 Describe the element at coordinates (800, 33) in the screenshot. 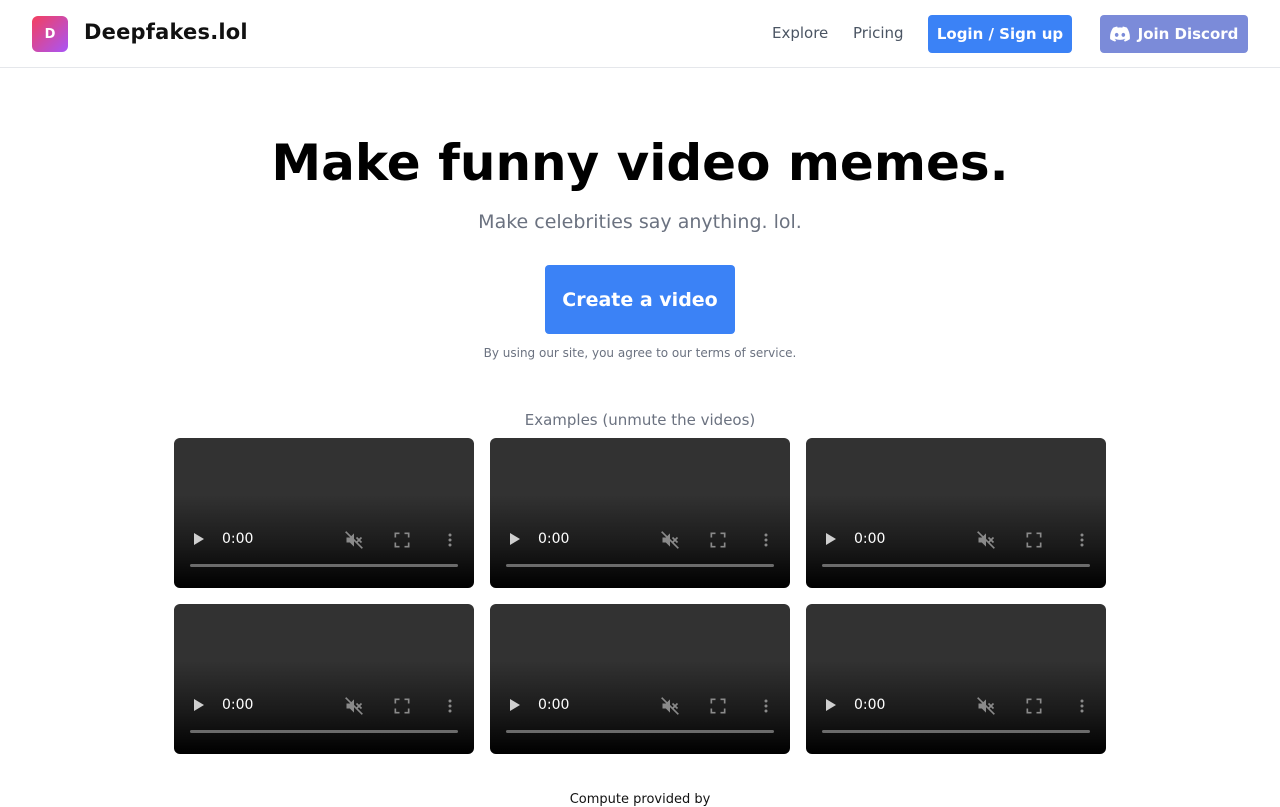

I see `nav-explore-link: Explore` at that location.